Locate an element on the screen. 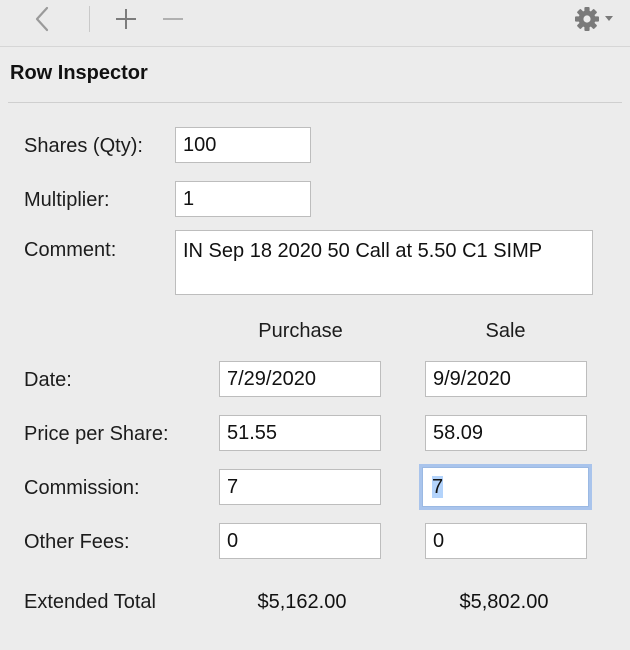 The image size is (630, 650). shares-label: Shares (Qty): is located at coordinates (83, 146).